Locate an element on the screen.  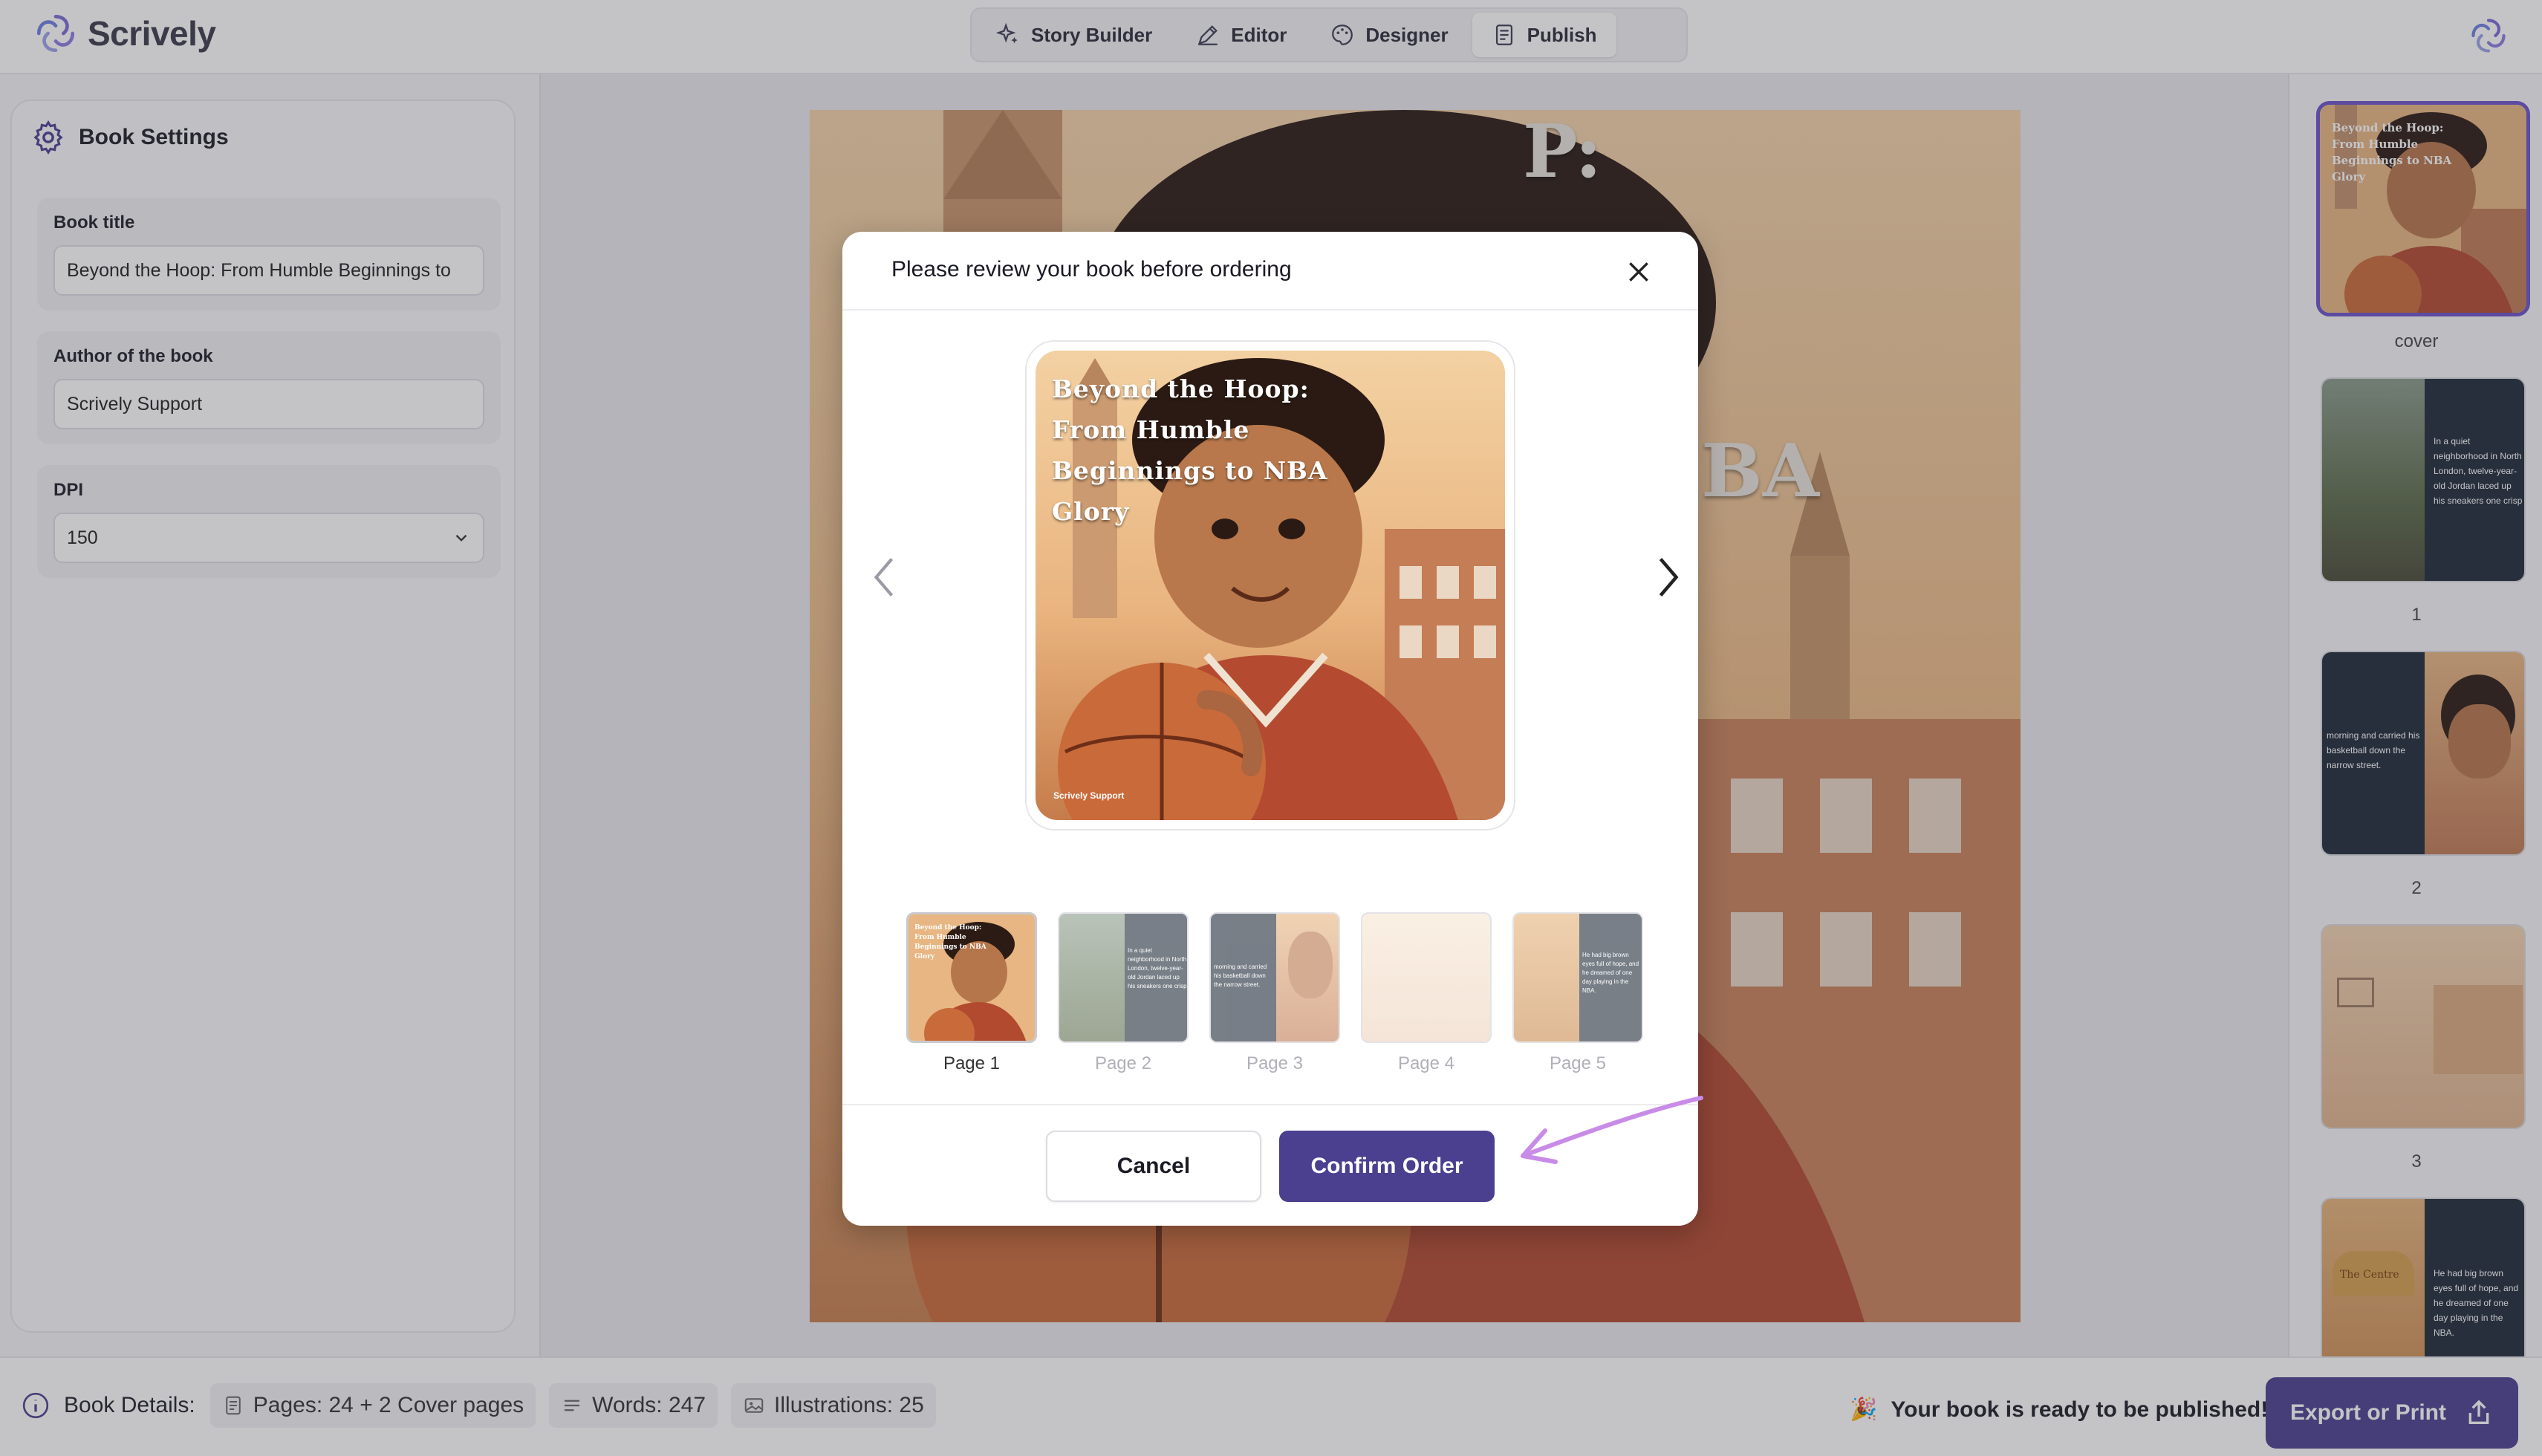
page-thumb-label: Page 4 is located at coordinates (1426, 1063).